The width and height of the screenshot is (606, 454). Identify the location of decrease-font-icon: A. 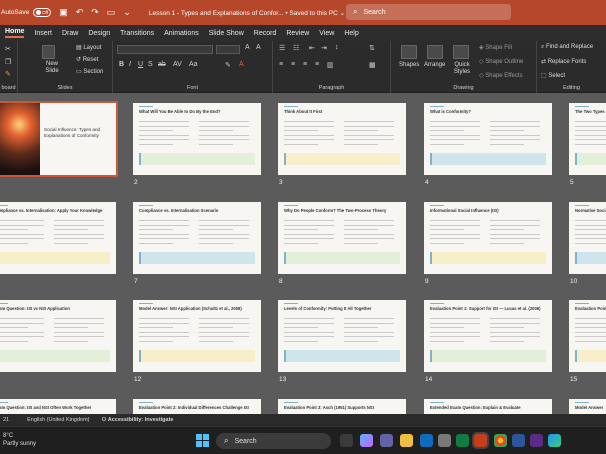
(258, 47).